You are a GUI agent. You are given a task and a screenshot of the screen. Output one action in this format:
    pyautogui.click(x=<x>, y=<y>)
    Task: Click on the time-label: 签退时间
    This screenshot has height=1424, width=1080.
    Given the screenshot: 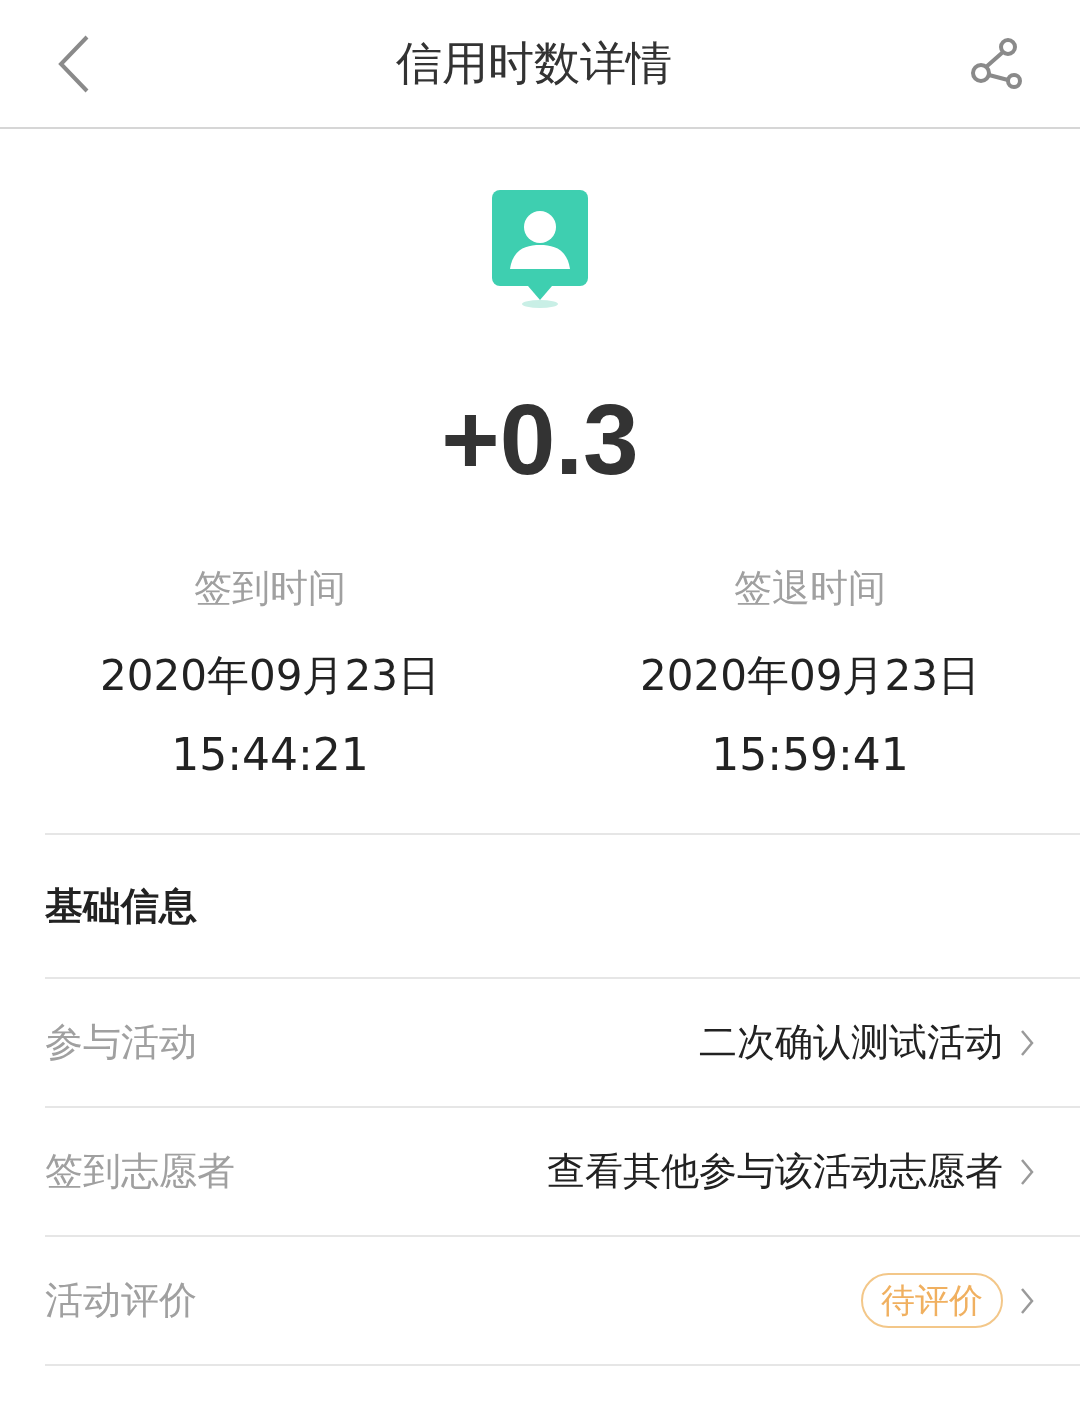 What is the action you would take?
    pyautogui.click(x=810, y=588)
    